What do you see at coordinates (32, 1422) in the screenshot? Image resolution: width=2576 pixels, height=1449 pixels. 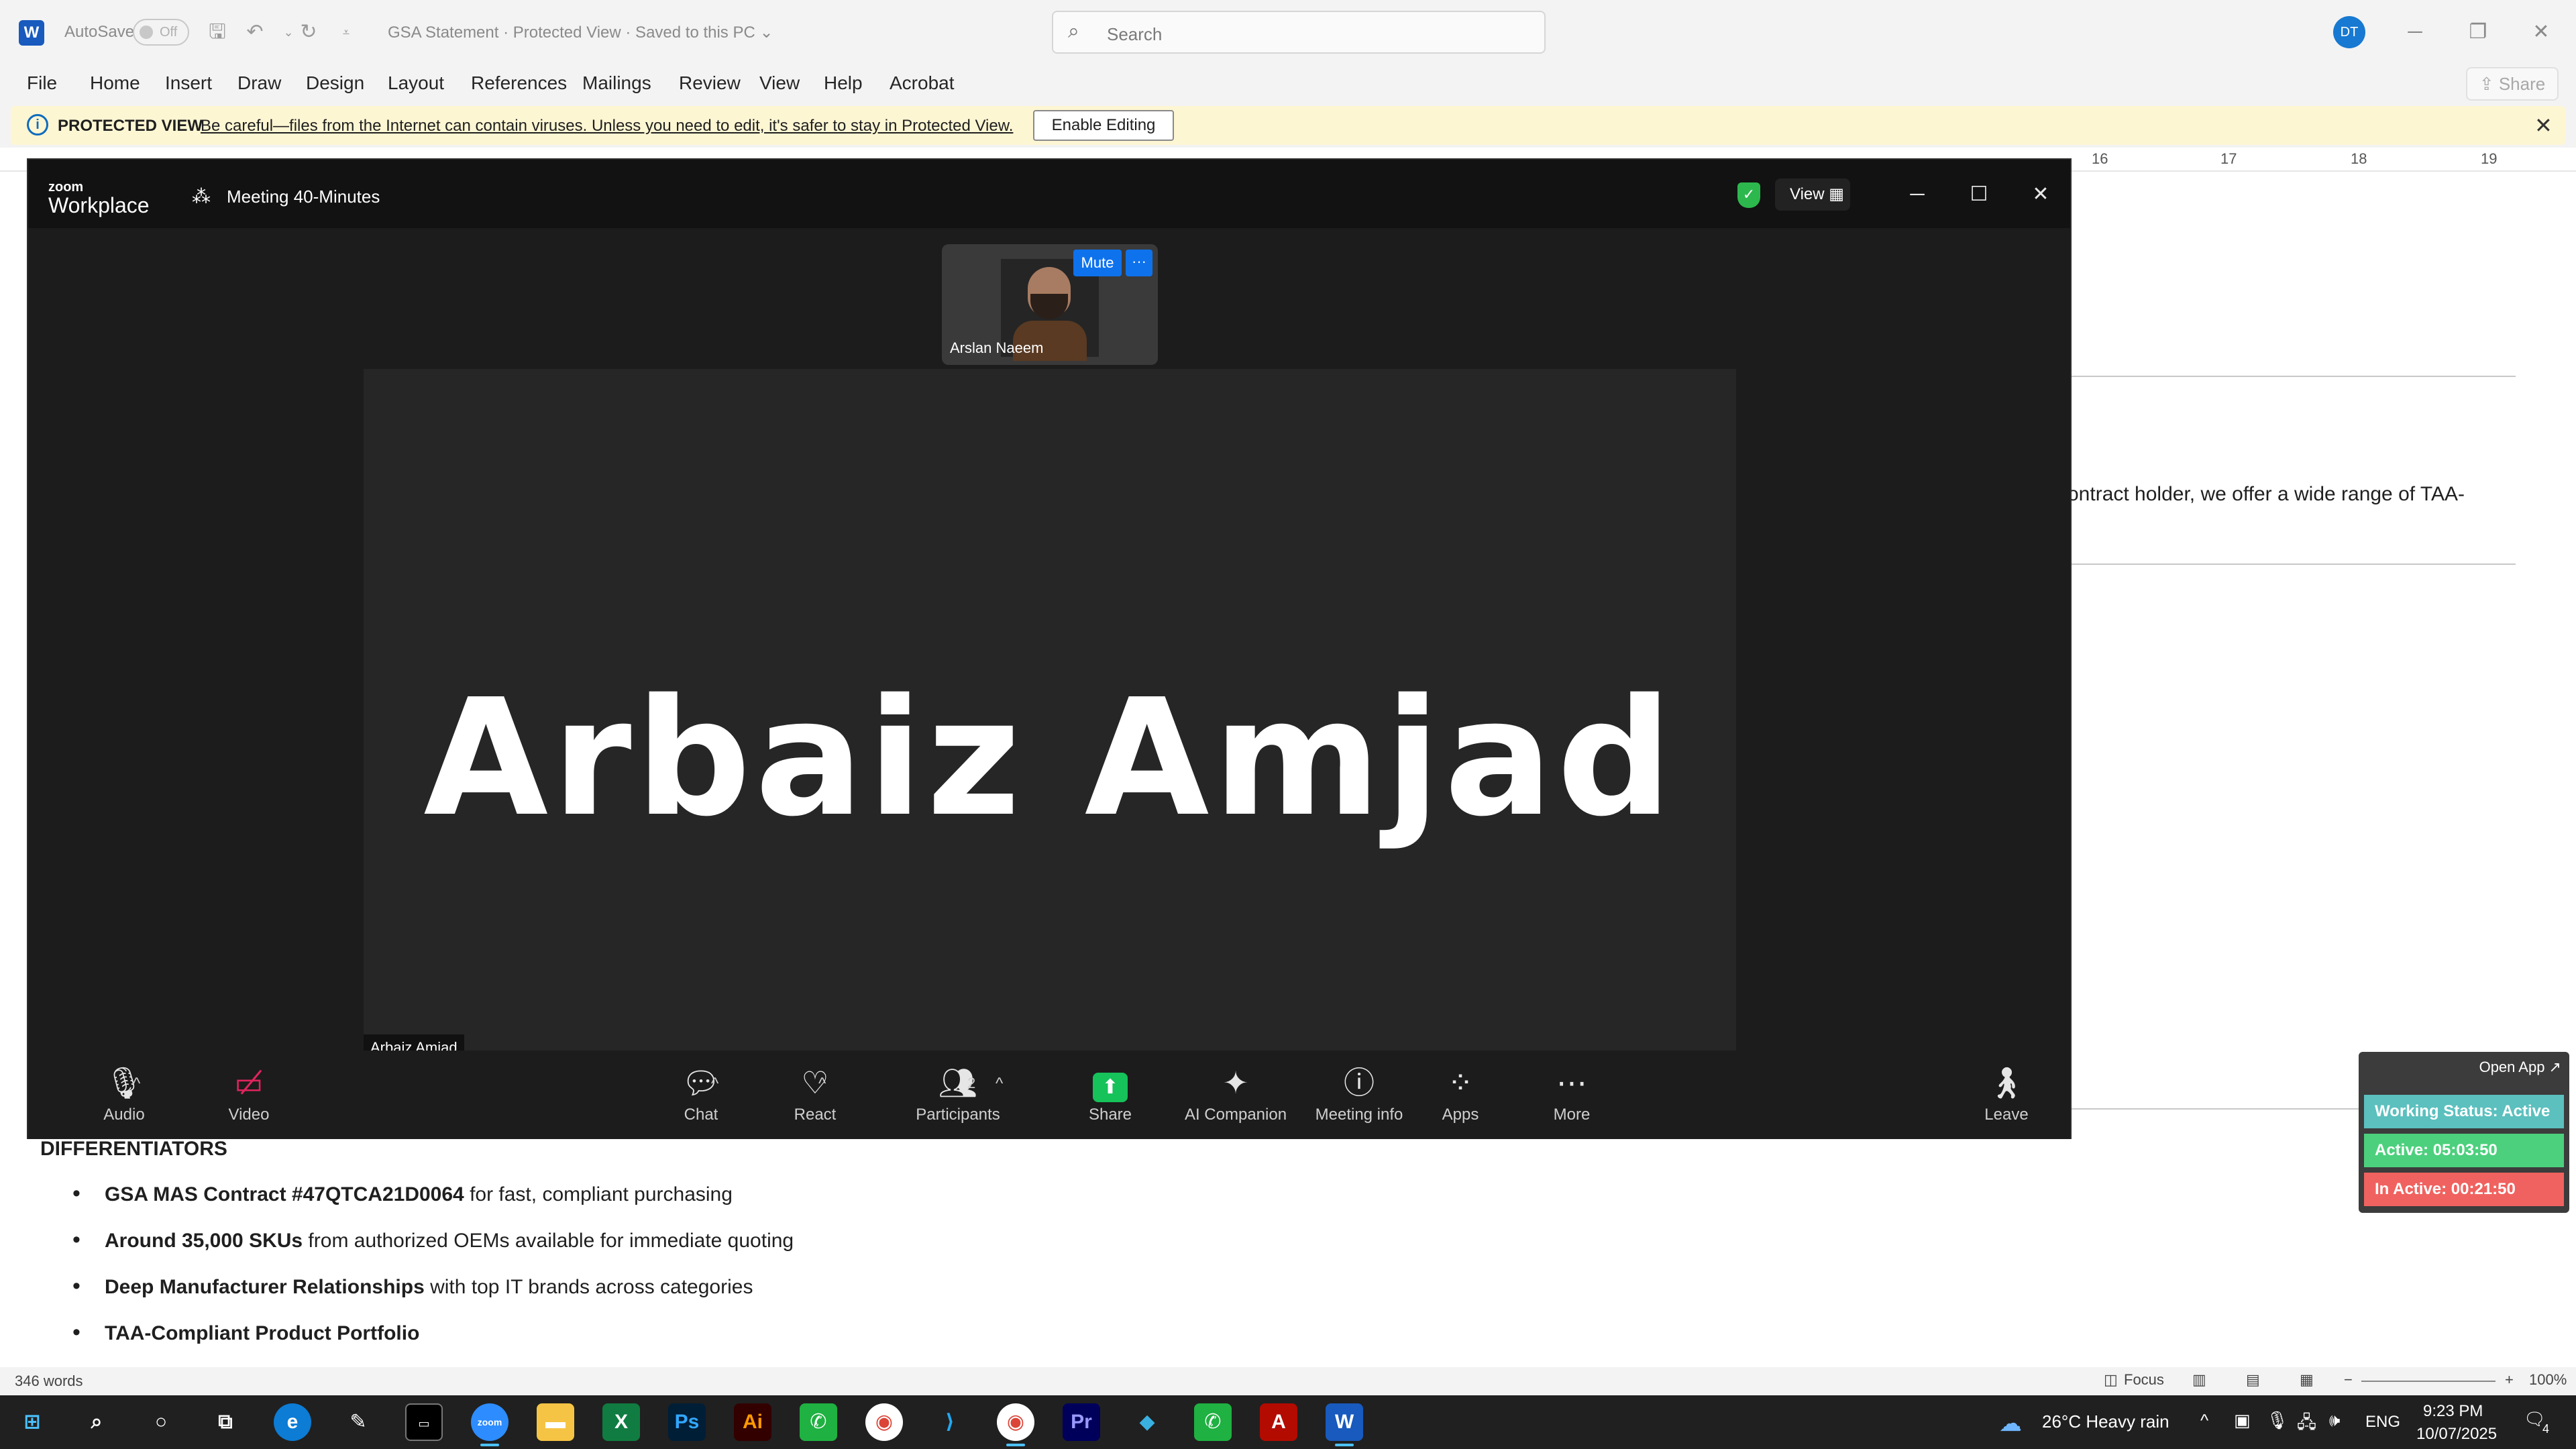 I see `windows-start-icon: ⊞` at bounding box center [32, 1422].